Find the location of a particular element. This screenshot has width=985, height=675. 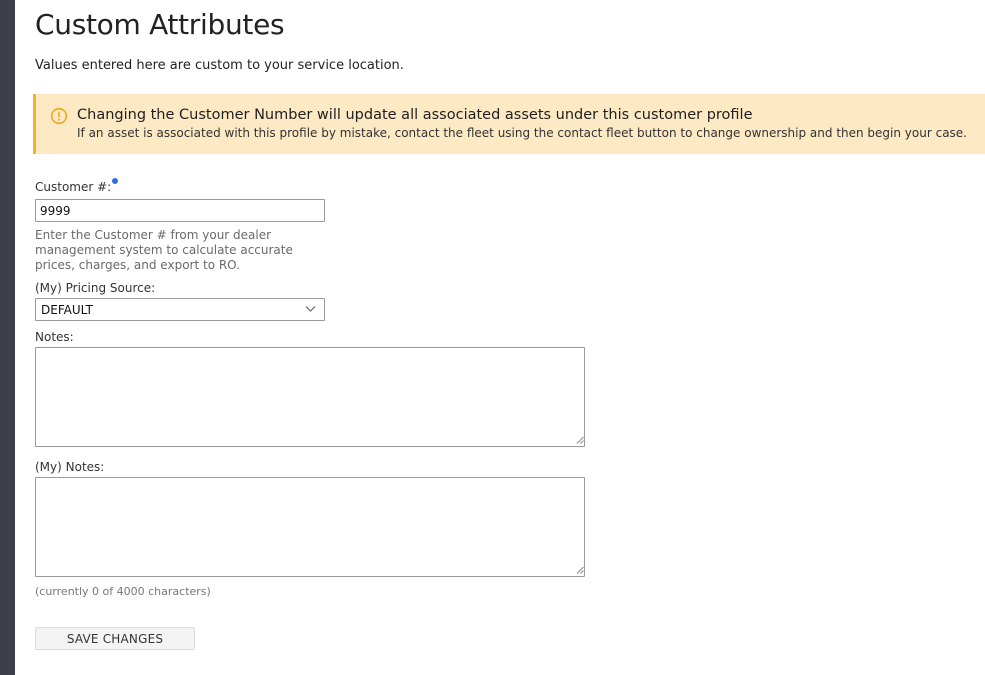

my-notes-label: (My) Notes: is located at coordinates (70, 467).